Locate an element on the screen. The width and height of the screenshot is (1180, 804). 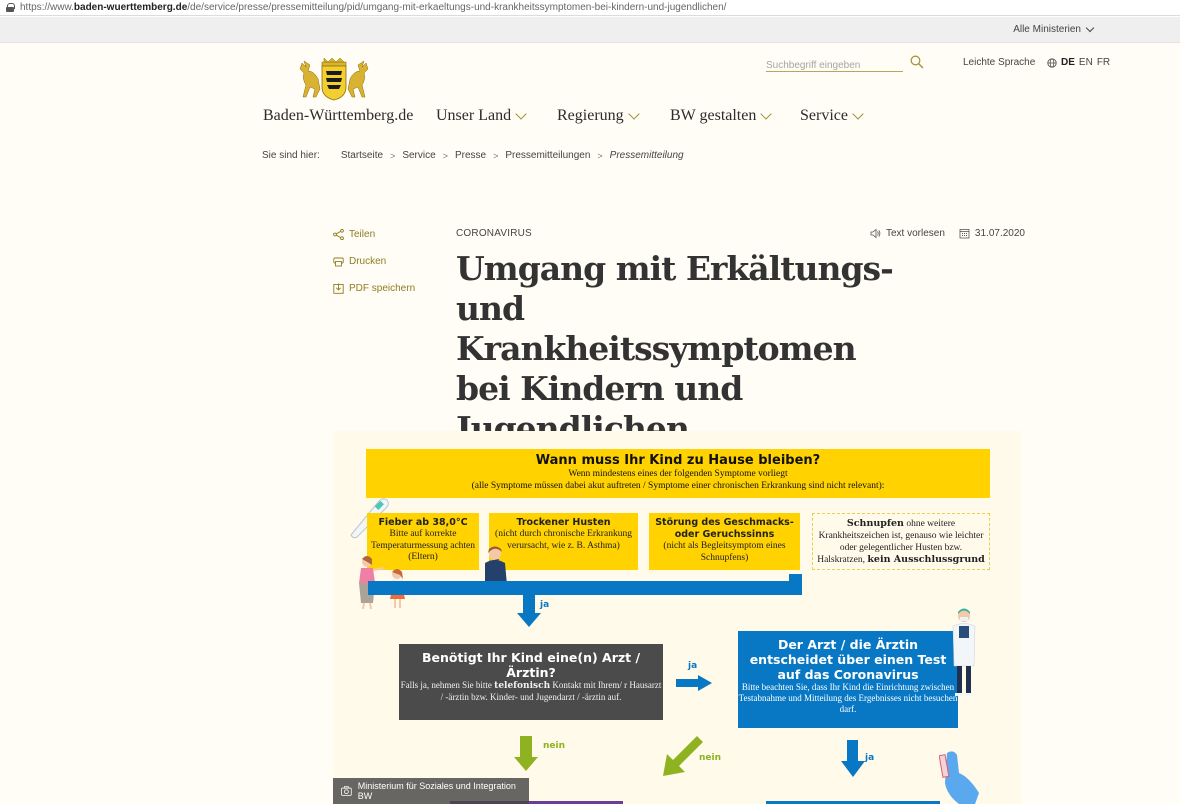
article-date-value: 31.07.2020 is located at coordinates (999, 233).